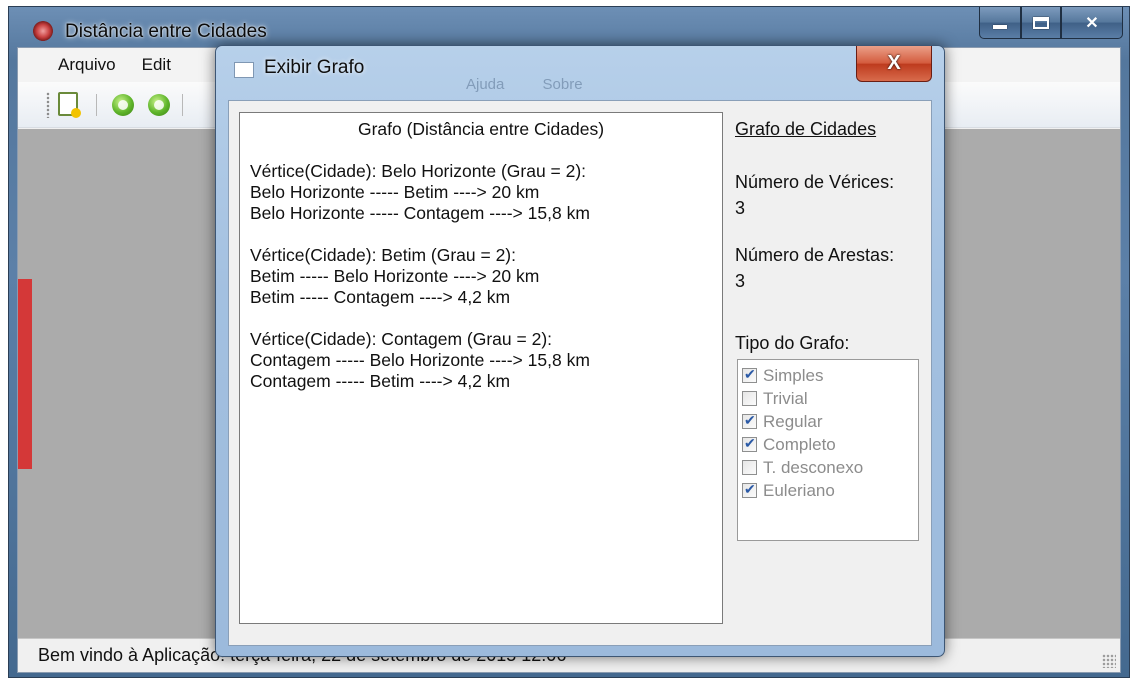  Describe the element at coordinates (69, 105) in the screenshot. I see `new-file-icon` at that location.